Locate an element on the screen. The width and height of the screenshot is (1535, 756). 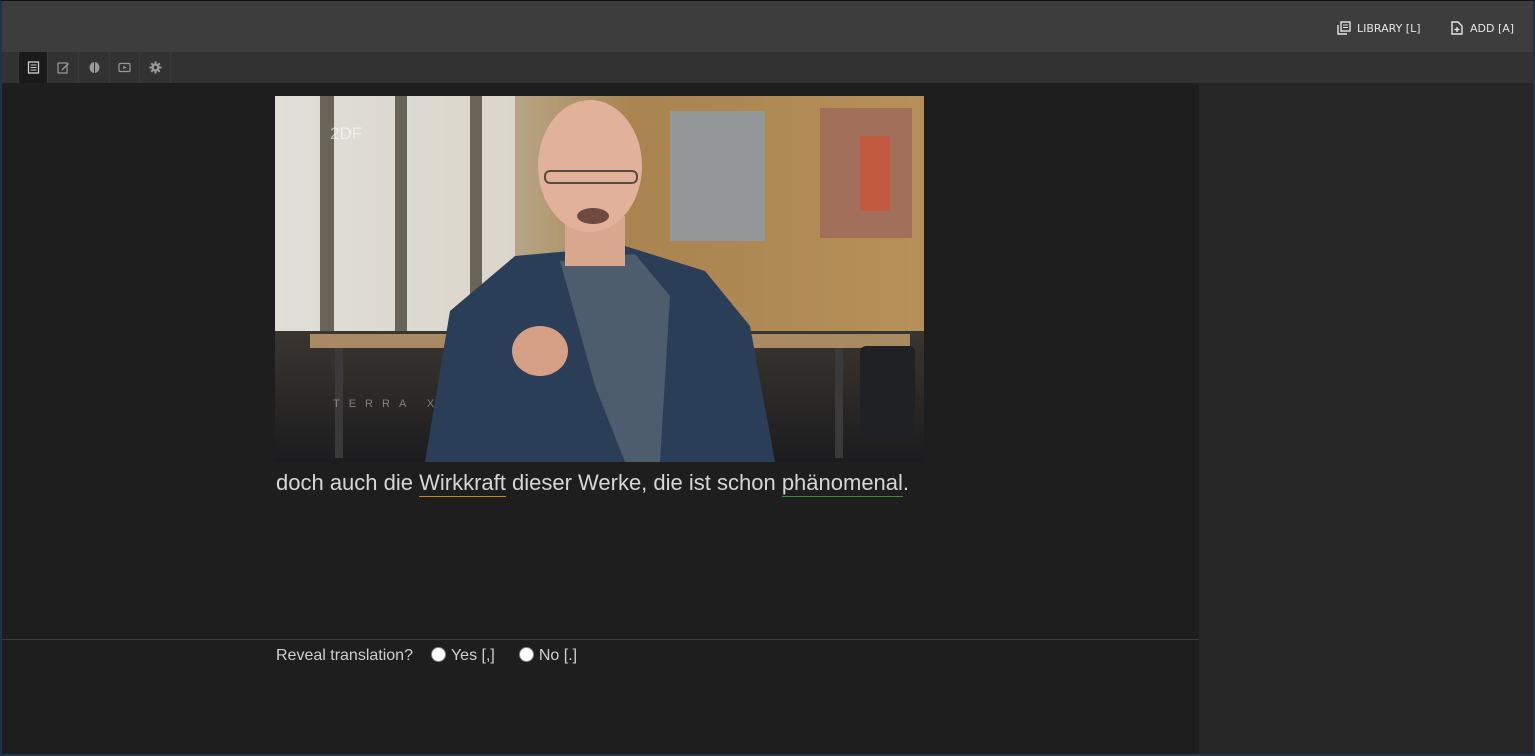
tool-brain is located at coordinates (95, 67).